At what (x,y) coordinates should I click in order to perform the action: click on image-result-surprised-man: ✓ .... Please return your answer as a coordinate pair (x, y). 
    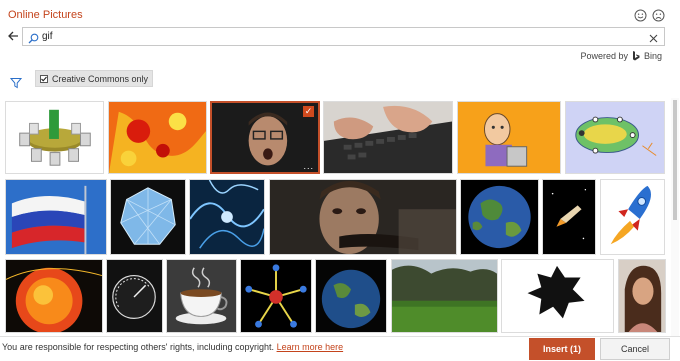
    Looking at the image, I should click on (265, 137).